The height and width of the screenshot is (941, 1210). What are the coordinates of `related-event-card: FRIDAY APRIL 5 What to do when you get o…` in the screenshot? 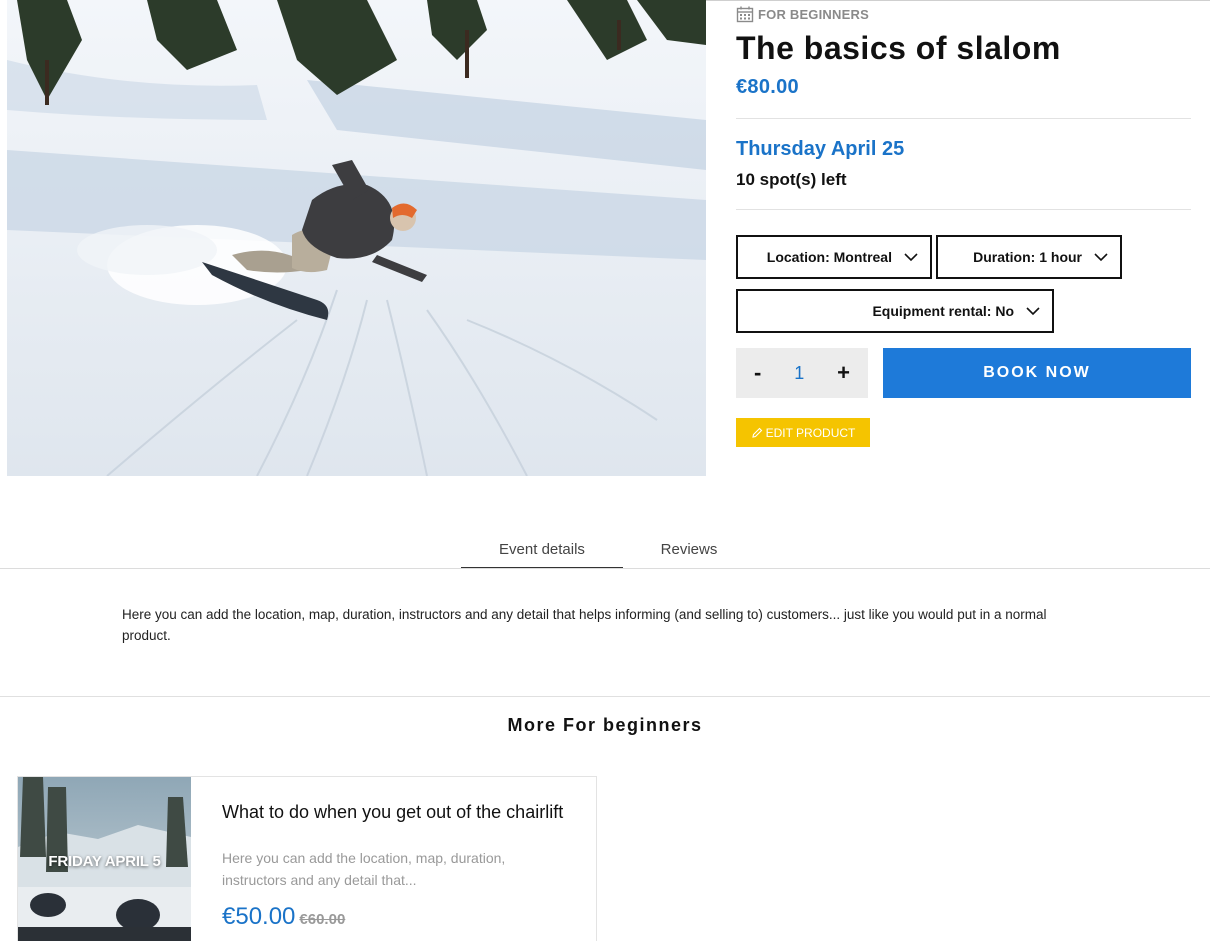 It's located at (307, 858).